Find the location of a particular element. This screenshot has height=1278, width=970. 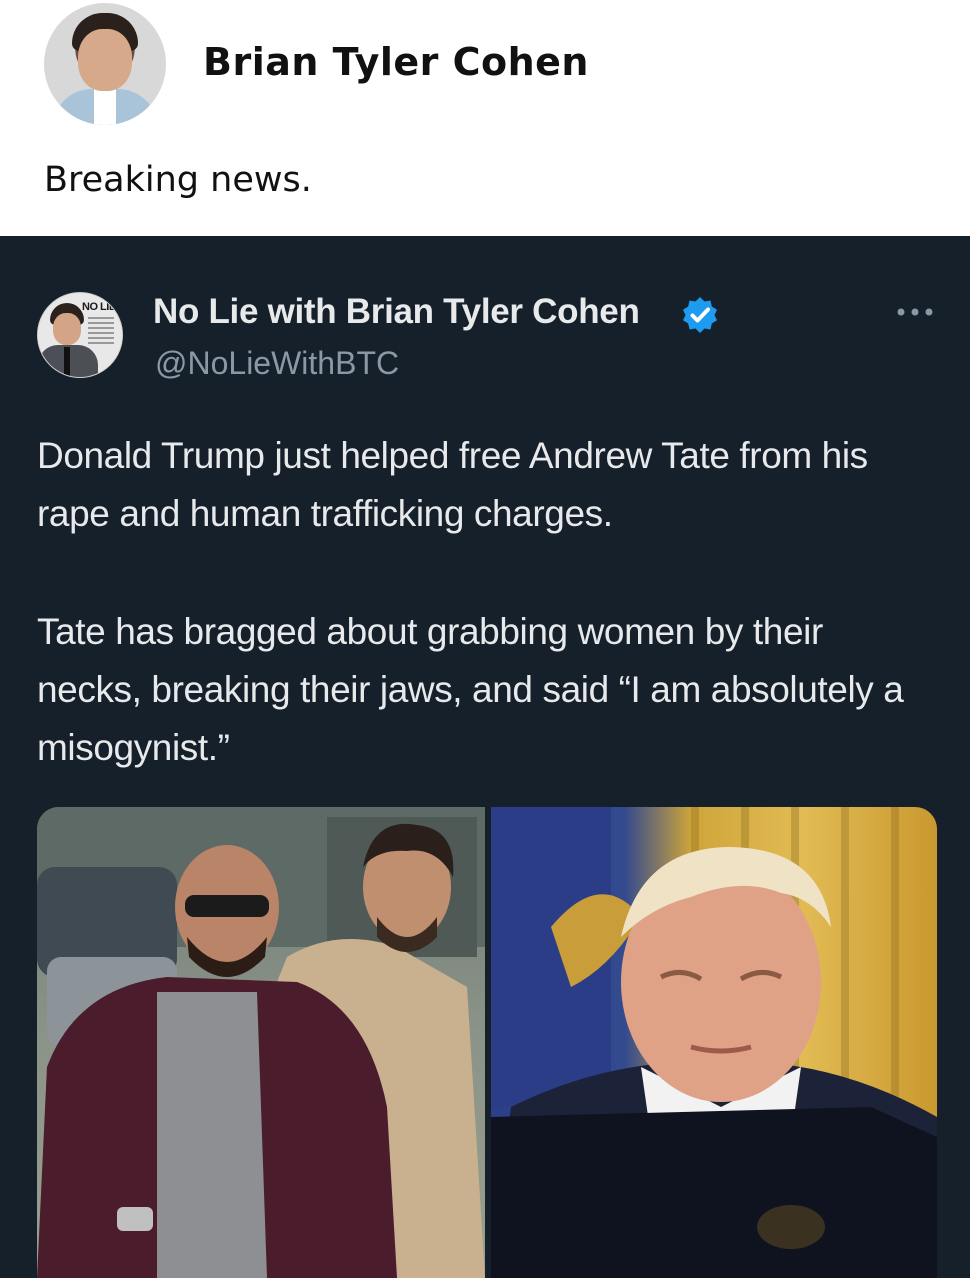

quoted-author-avatar: NO LIE is located at coordinates (80, 335).